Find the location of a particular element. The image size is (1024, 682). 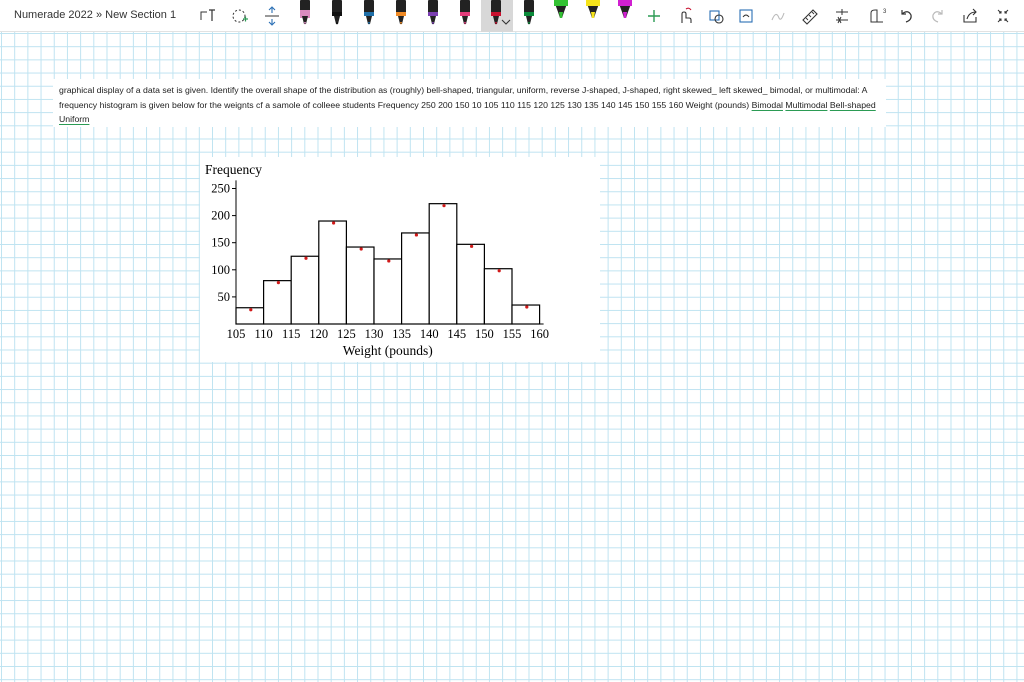

insert-space-icon is located at coordinates (272, 16).